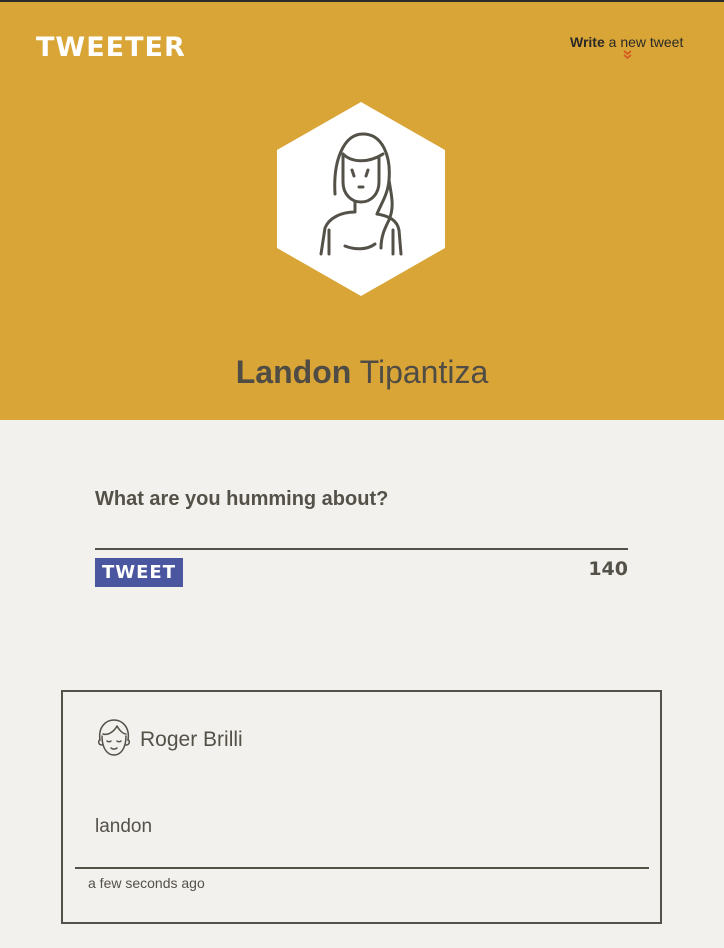 Image resolution: width=724 pixels, height=948 pixels. What do you see at coordinates (111, 47) in the screenshot?
I see `brand-logo: TWEETER` at bounding box center [111, 47].